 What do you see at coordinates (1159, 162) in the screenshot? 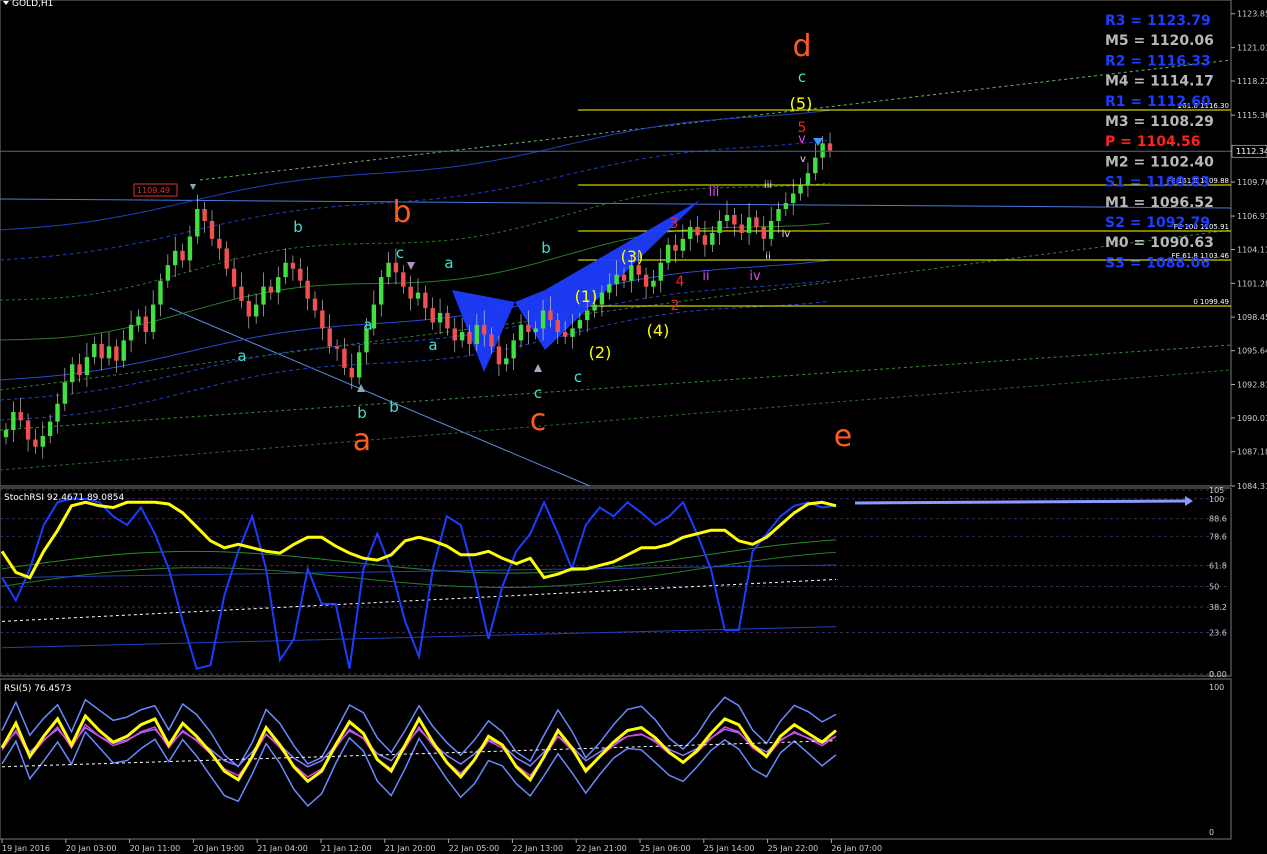
I see `pivot-label: M2 = 1102.40` at bounding box center [1159, 162].